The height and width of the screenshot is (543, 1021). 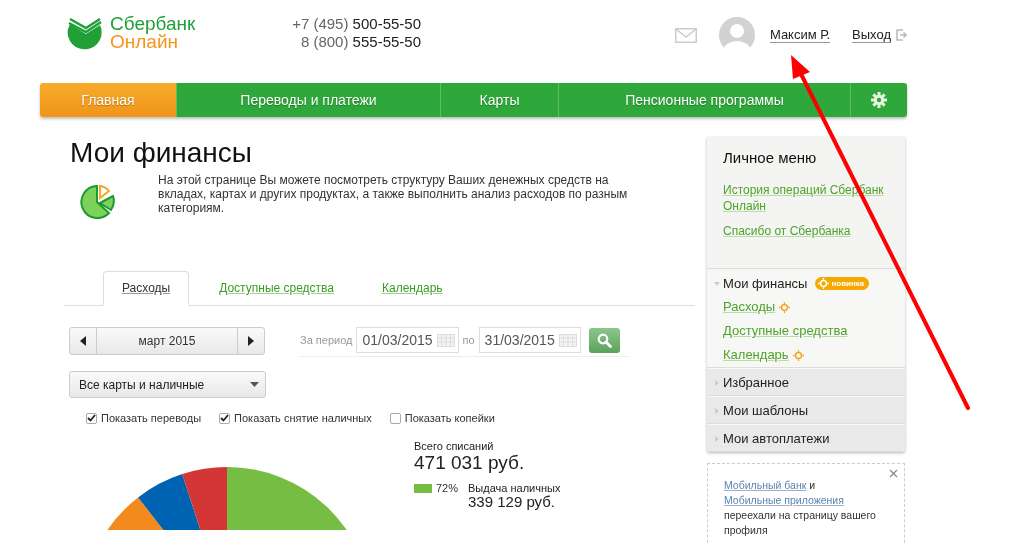 I want to click on logo-subtext: Онлайн, so click(x=153, y=42).